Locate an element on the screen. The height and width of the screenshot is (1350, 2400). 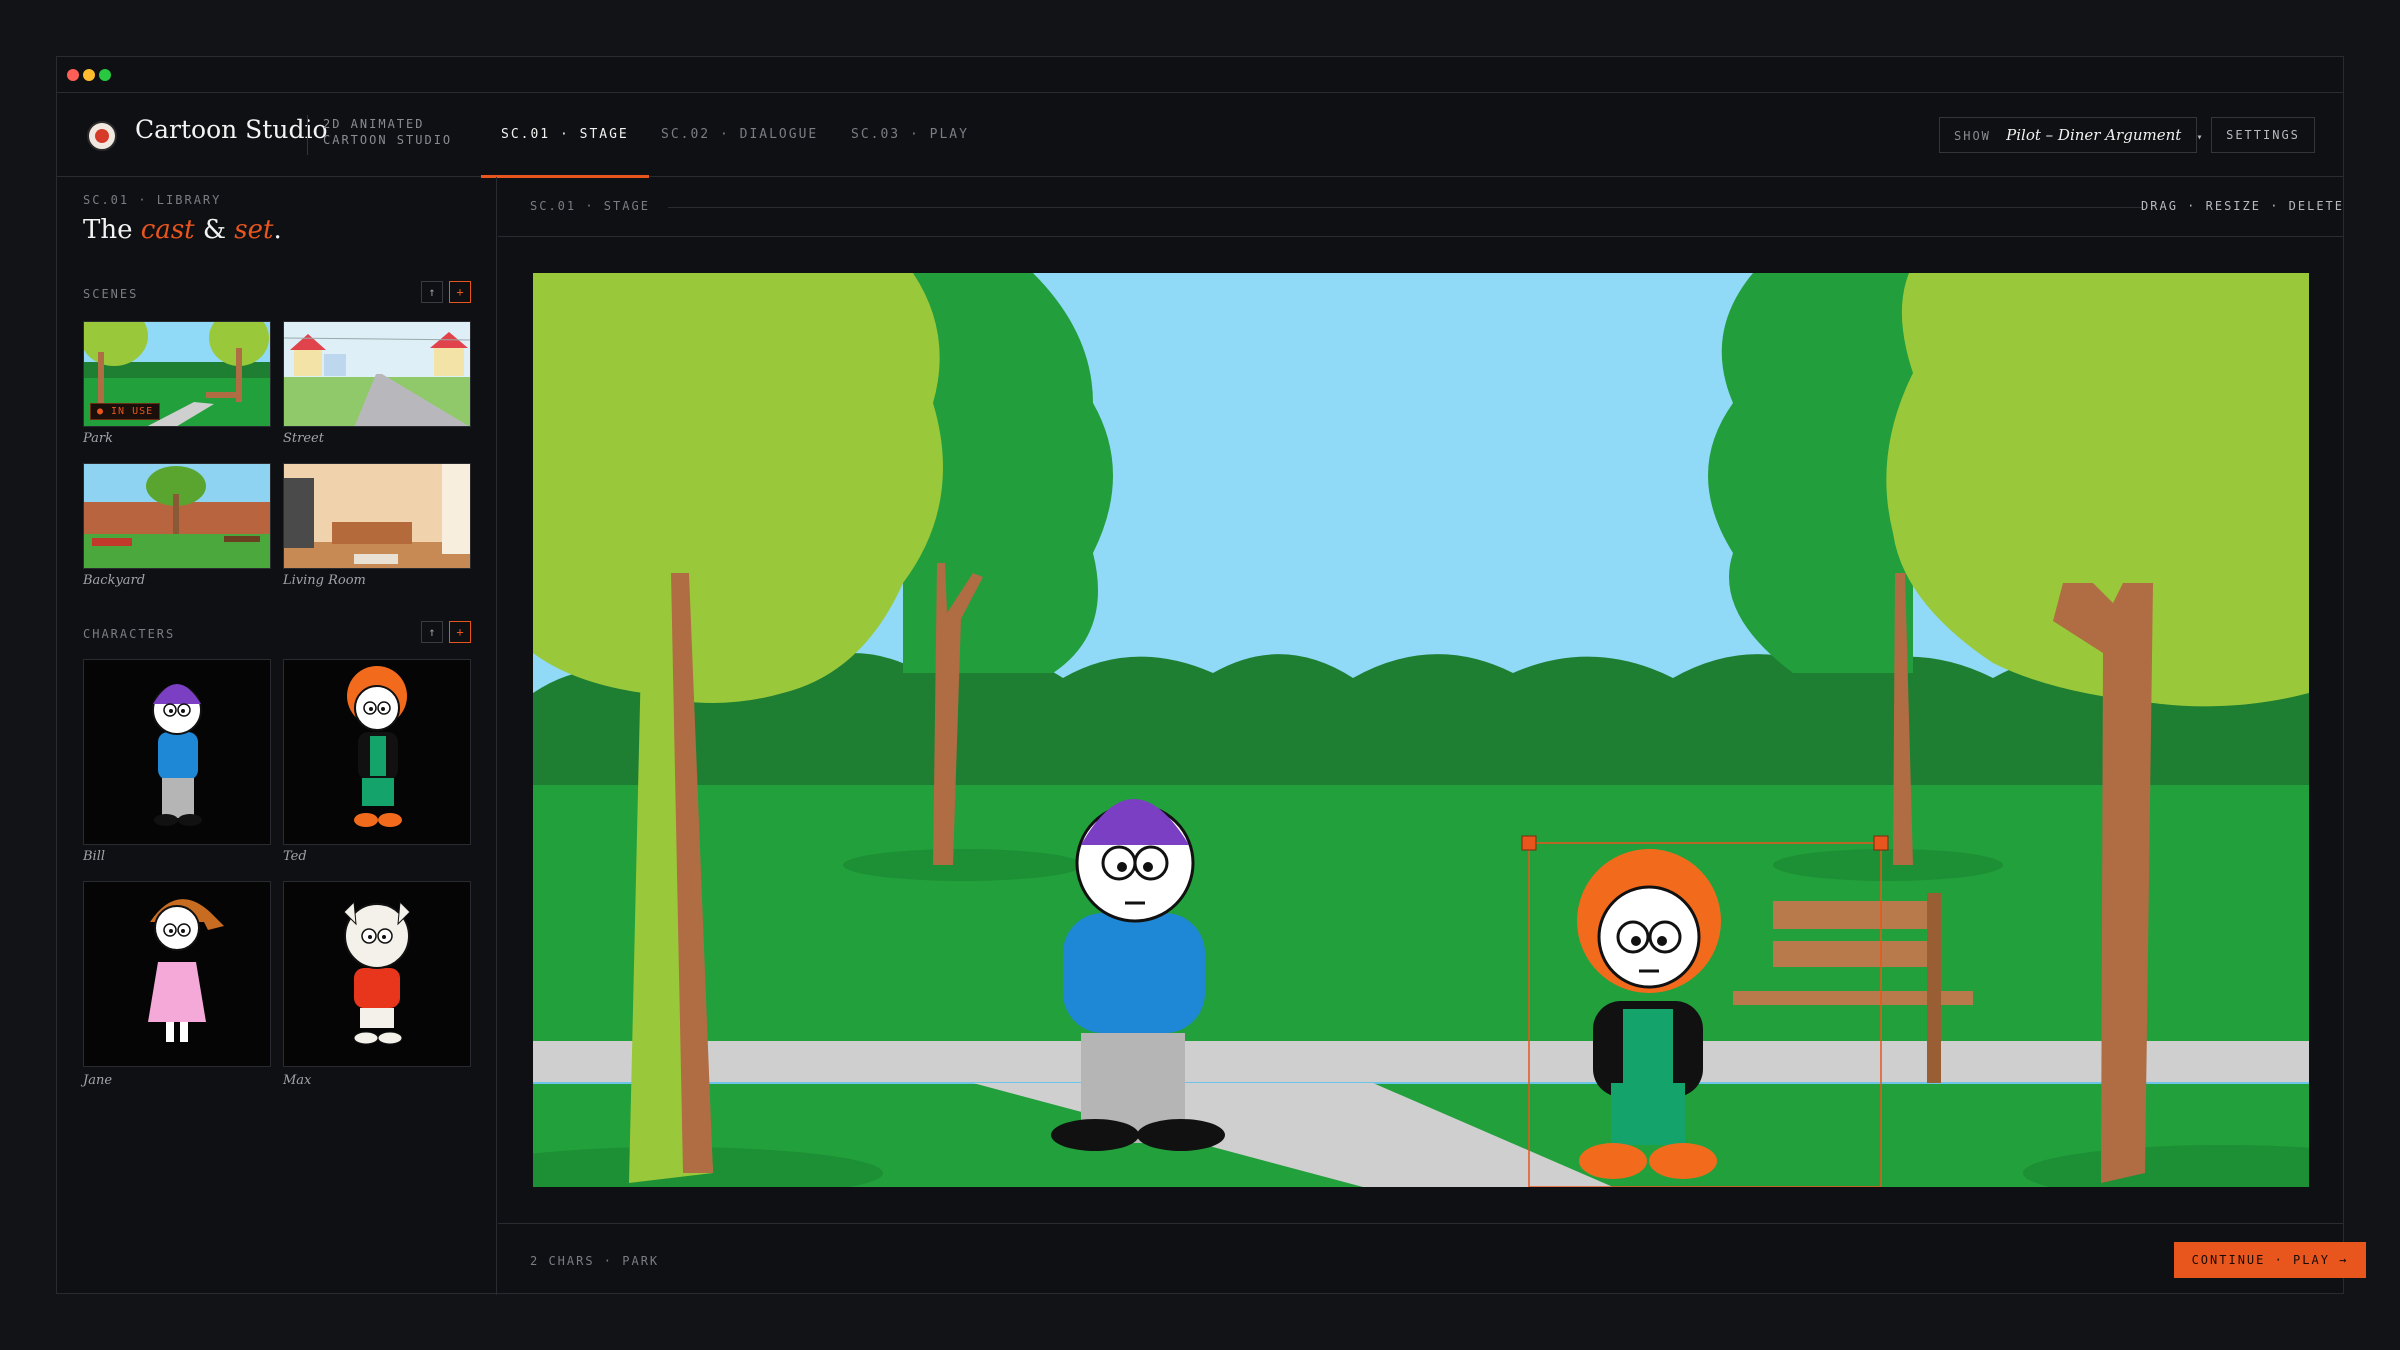
characters-add-button: + is located at coordinates (460, 632).